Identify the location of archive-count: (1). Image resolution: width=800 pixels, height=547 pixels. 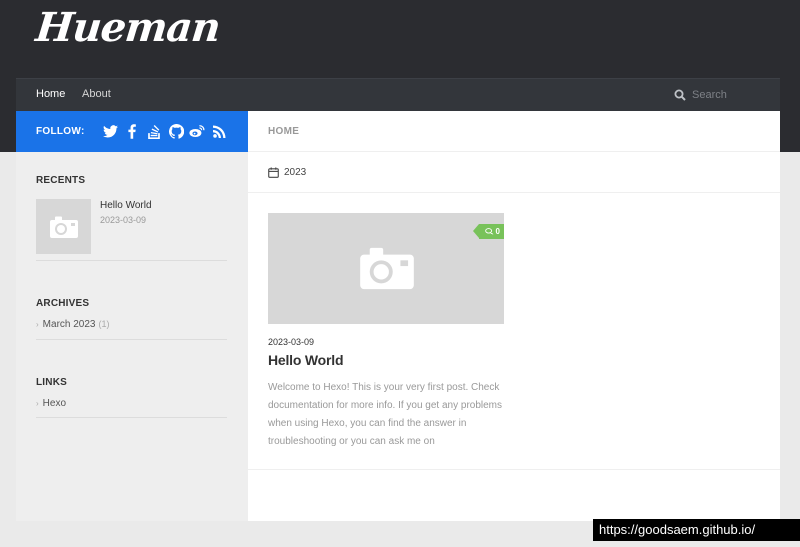
(104, 324).